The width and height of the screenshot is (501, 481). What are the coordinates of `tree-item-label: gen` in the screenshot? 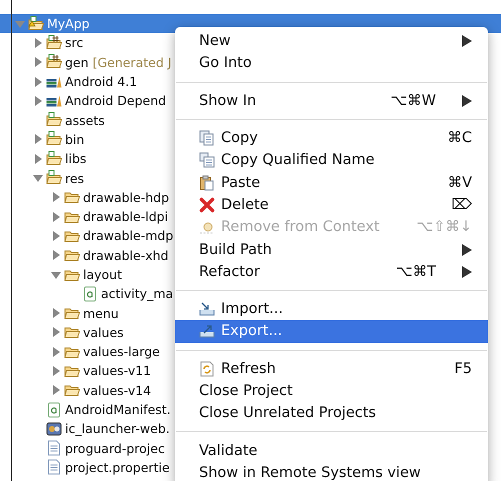 It's located at (77, 62).